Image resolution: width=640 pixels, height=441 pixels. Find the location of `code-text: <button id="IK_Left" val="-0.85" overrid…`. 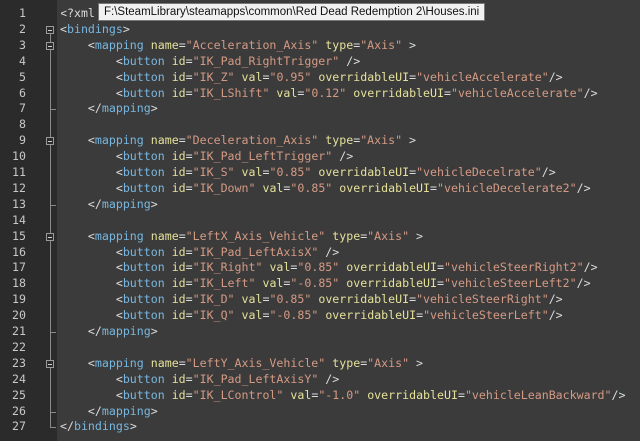

code-text: <button id="IK_Left" val="-0.85" overrid… is located at coordinates (325, 284).